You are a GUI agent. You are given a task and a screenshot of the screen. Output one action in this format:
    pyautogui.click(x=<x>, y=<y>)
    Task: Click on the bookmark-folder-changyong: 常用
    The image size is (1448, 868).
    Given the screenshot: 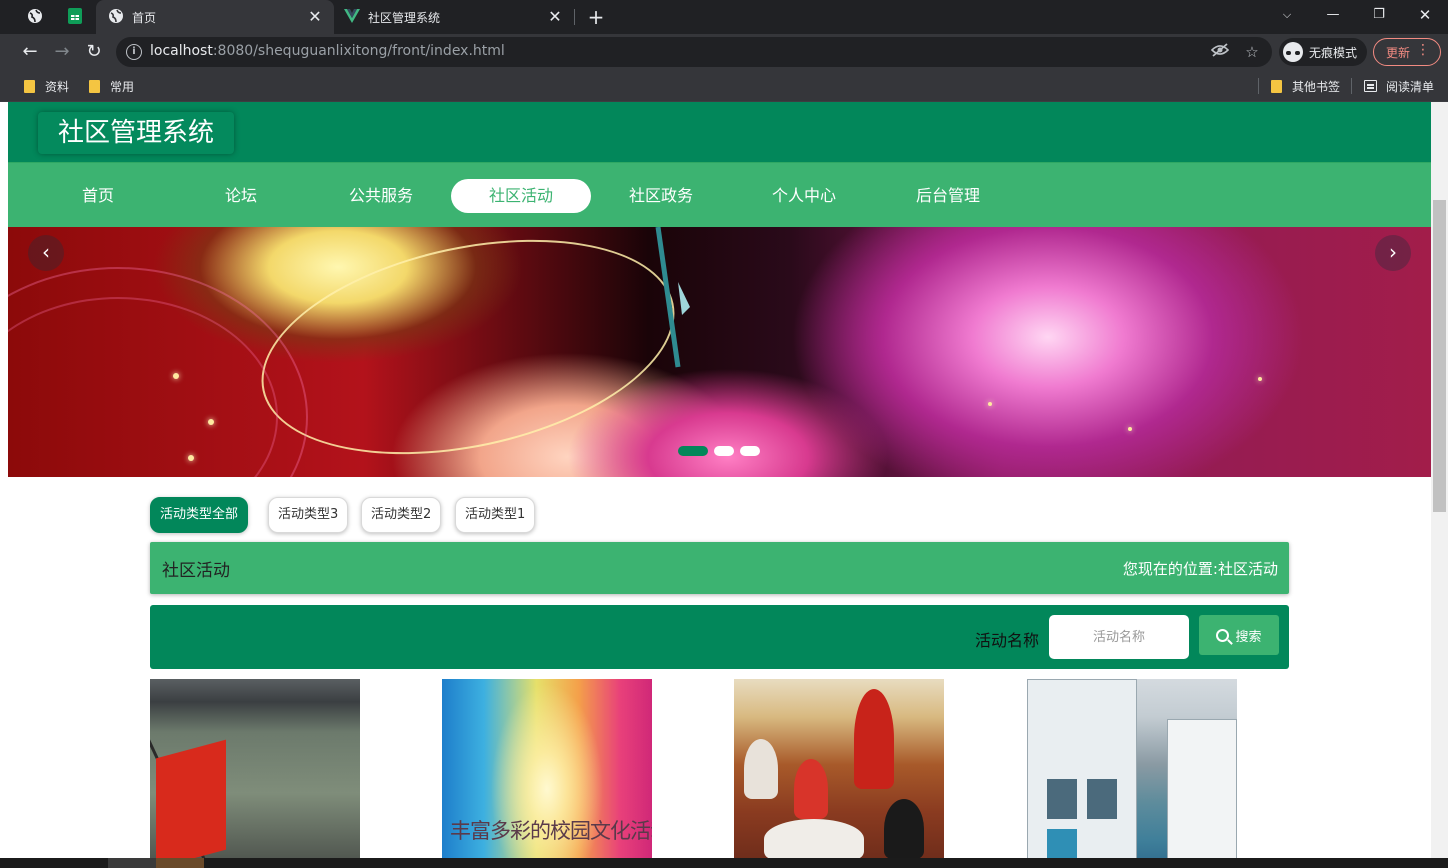 What is the action you would take?
    pyautogui.click(x=111, y=86)
    